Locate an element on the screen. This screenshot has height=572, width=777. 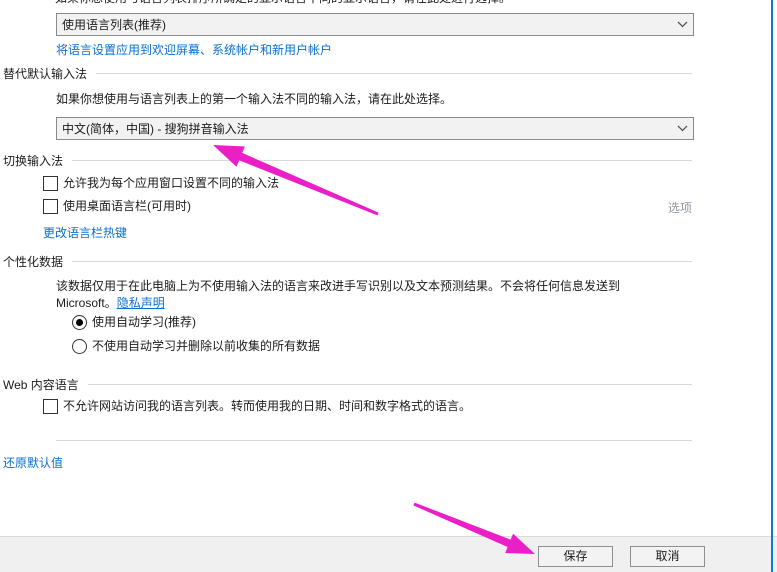
apply-language-settings-link: 将语言设置应用到欢迎屏幕、系统帐户和新用户帐户 is located at coordinates (194, 49).